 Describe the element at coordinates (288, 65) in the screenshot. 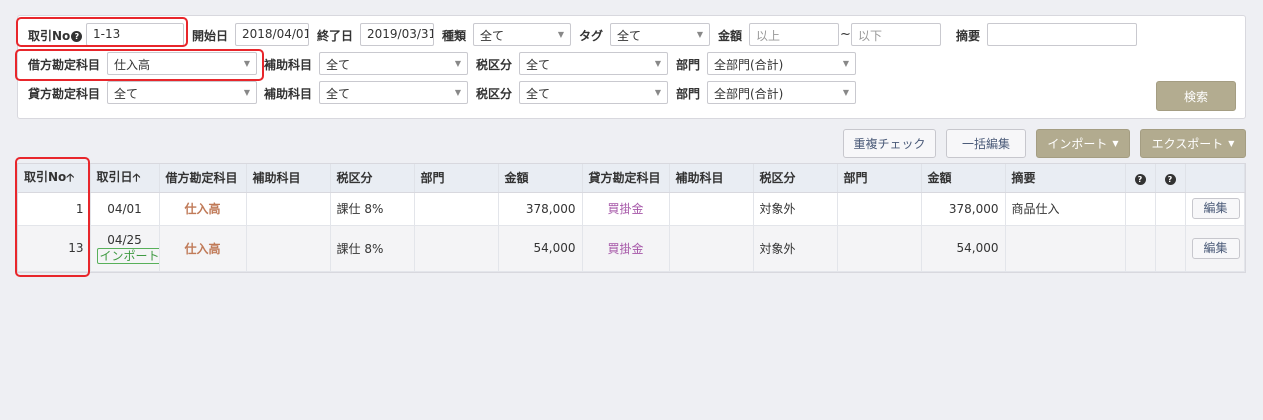

I see `debit-sub-label: 補助科目` at that location.